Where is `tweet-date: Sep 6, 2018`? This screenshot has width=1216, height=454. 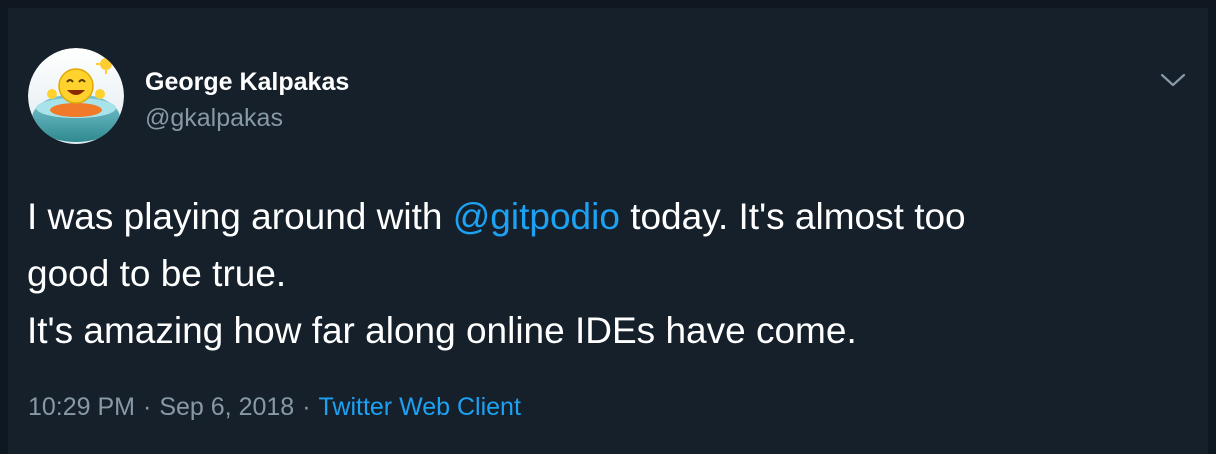 tweet-date: Sep 6, 2018 is located at coordinates (226, 407).